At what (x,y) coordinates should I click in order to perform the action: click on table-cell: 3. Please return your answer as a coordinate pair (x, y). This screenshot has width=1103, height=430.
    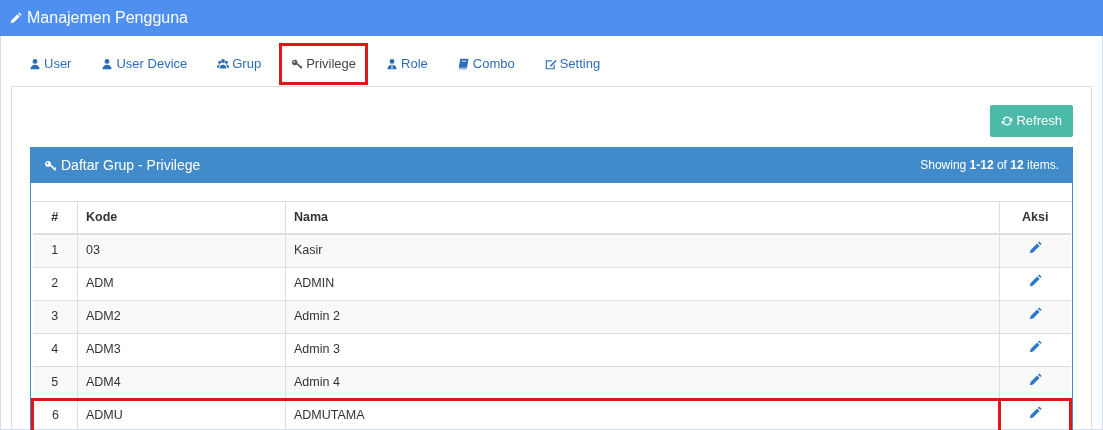
    Looking at the image, I should click on (55, 316).